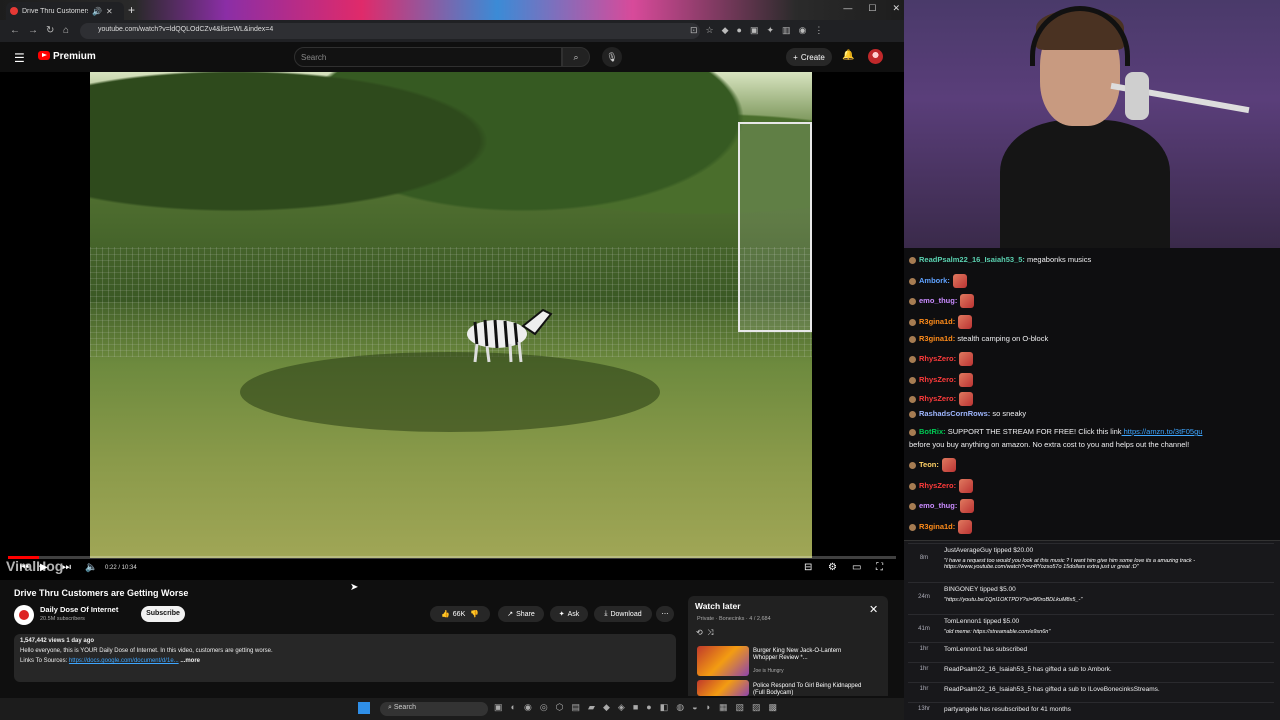 This screenshot has height=720, width=1280. What do you see at coordinates (513, 707) in the screenshot?
I see `edge-icon: ◐` at bounding box center [513, 707].